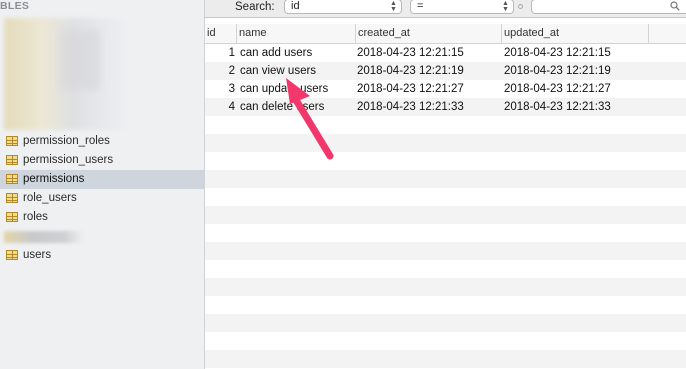 This screenshot has width=686, height=369. What do you see at coordinates (284, 89) in the screenshot?
I see `cell-name: can update users` at bounding box center [284, 89].